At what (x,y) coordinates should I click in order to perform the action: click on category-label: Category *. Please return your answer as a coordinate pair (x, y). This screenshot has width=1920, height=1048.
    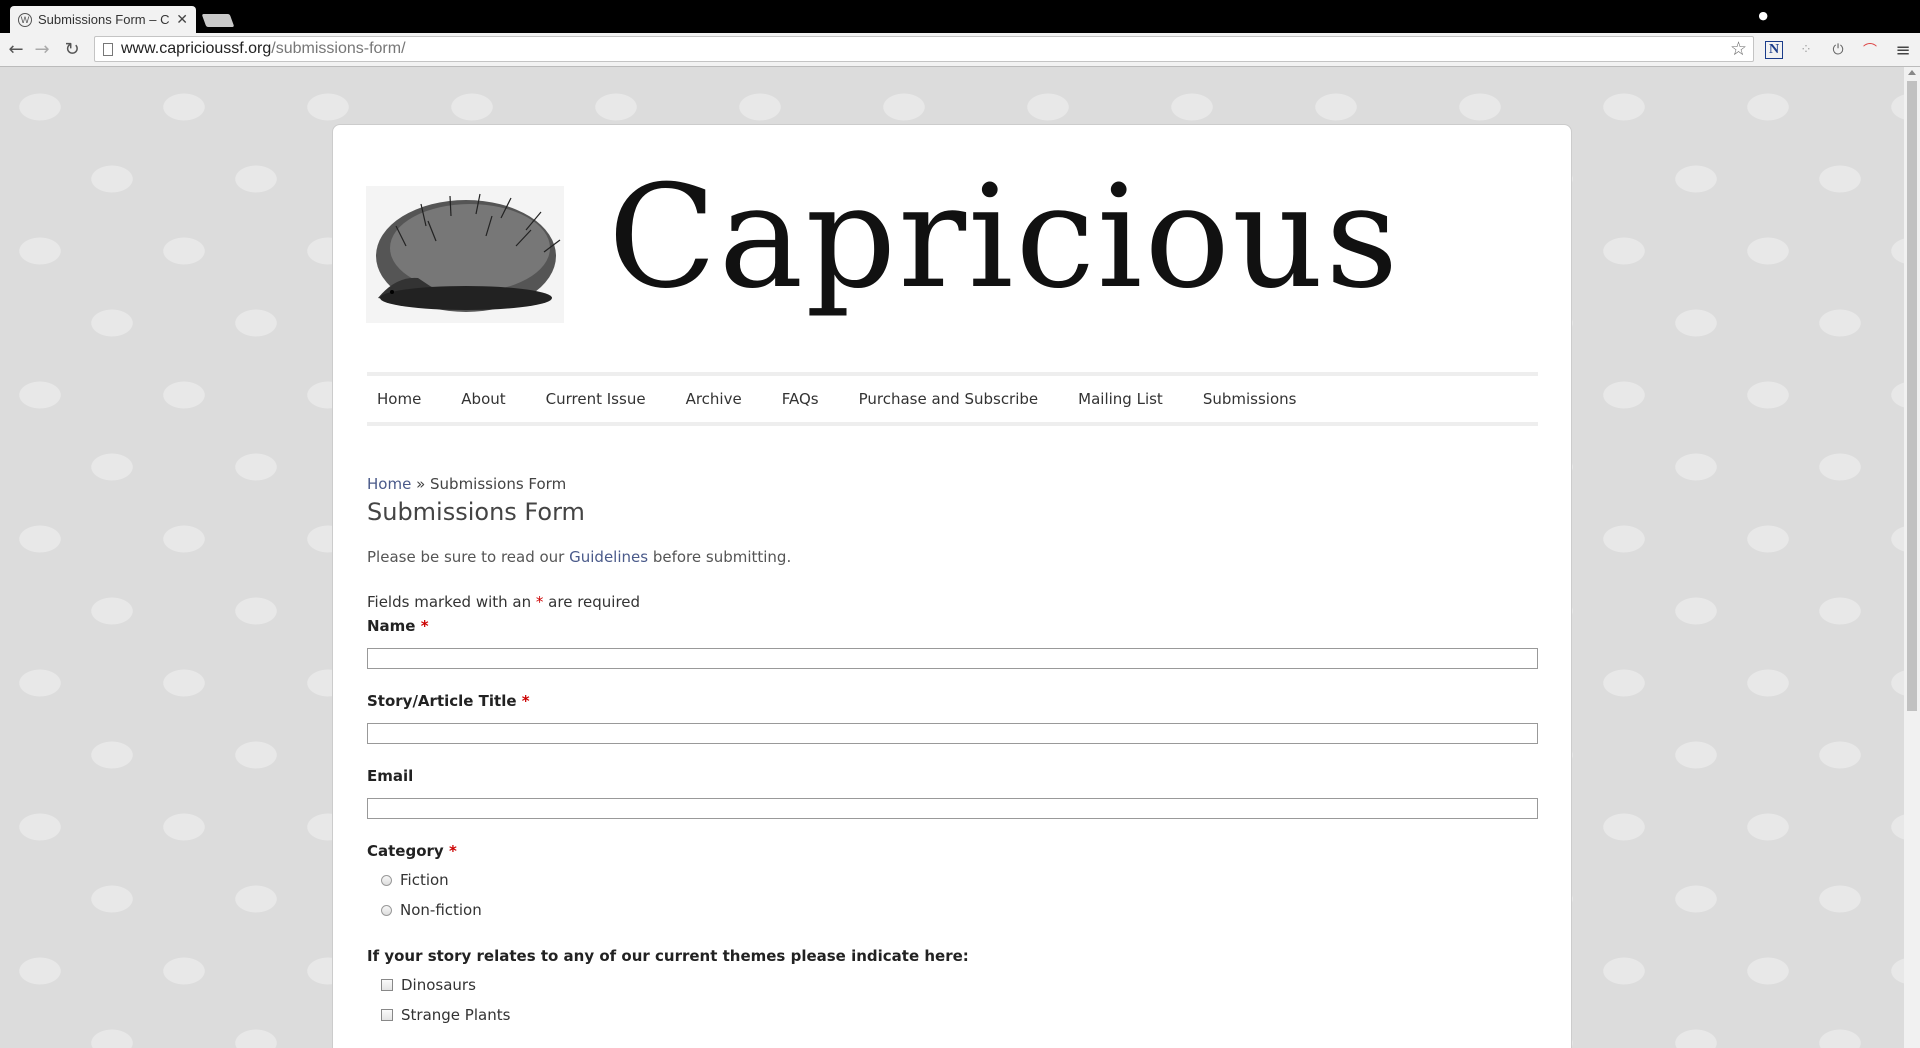
    Looking at the image, I should click on (412, 851).